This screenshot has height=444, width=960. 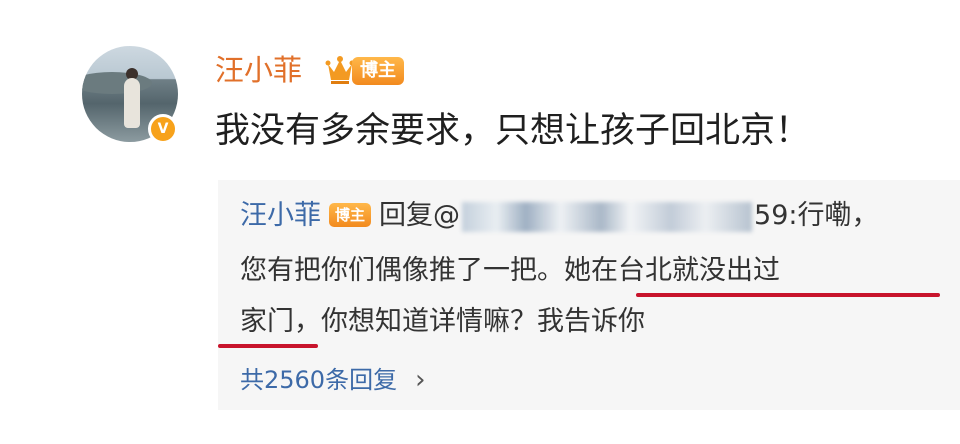 I want to click on verified-badge-icon: V, so click(x=163, y=129).